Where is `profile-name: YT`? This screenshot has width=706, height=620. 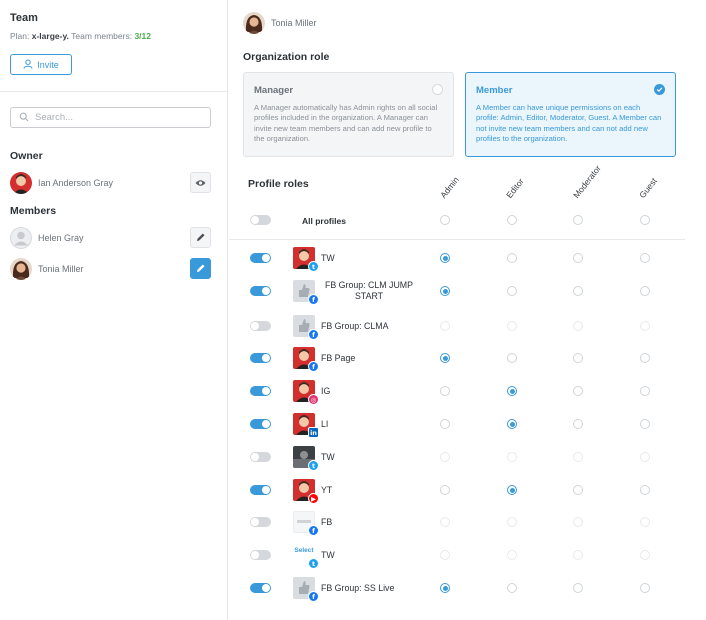
profile-name: YT is located at coordinates (327, 490).